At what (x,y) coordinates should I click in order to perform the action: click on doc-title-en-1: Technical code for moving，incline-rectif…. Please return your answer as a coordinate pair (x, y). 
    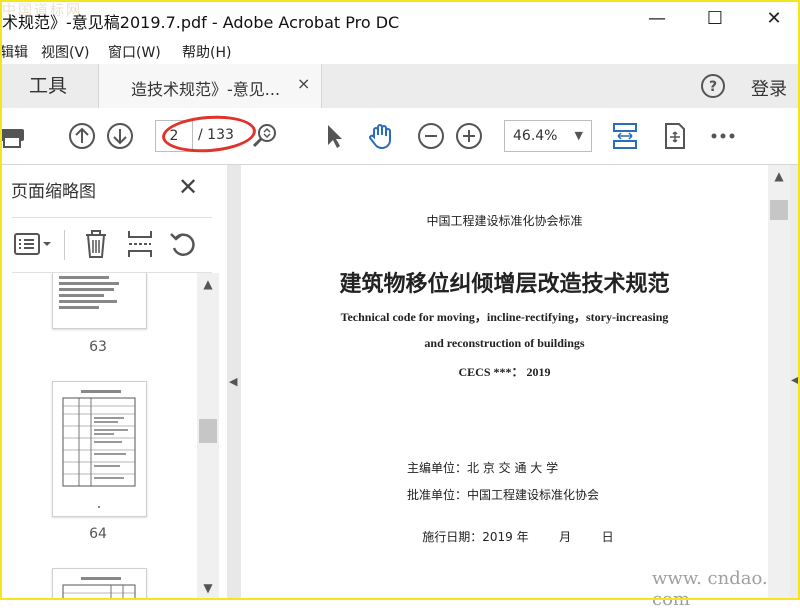
    Looking at the image, I should click on (504, 317).